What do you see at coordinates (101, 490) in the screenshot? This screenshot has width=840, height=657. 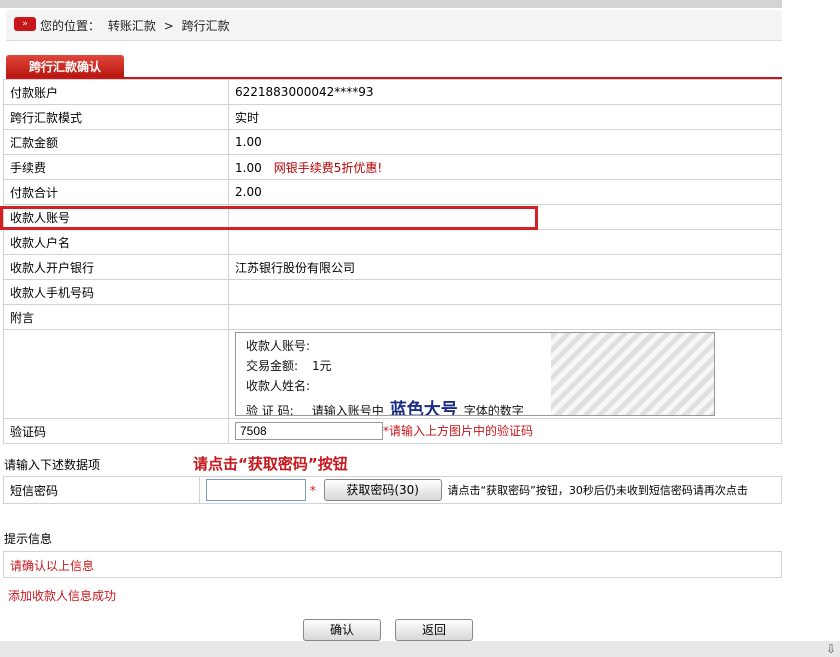 I see `sms-label: 短信密码` at bounding box center [101, 490].